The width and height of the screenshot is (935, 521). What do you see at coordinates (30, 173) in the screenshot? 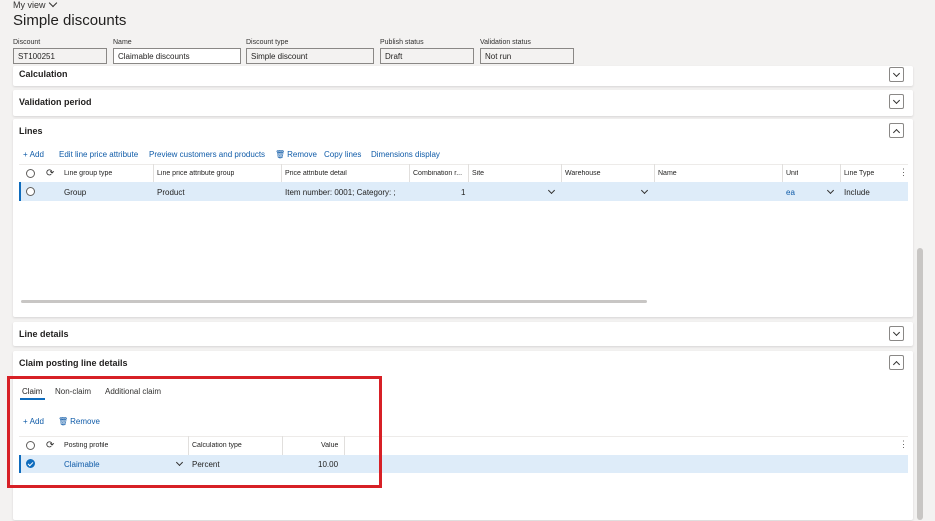
I see `select-all-radio` at bounding box center [30, 173].